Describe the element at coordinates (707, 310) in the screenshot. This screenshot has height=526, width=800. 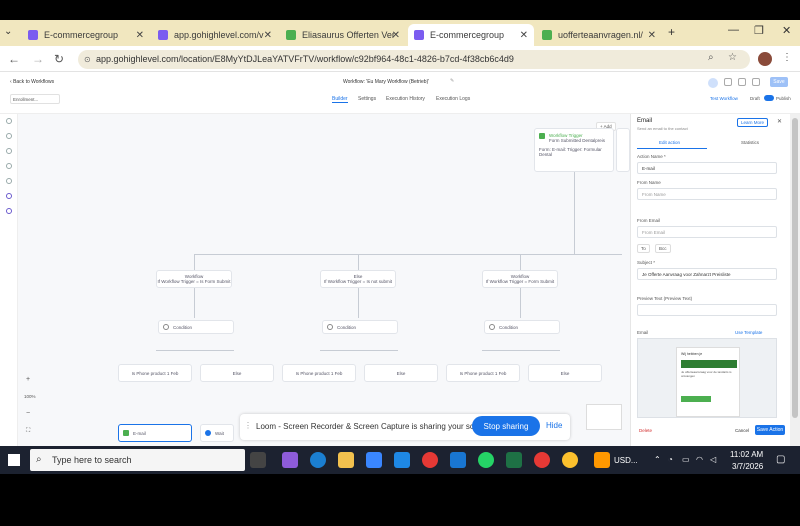
I see `preview-text-field` at that location.